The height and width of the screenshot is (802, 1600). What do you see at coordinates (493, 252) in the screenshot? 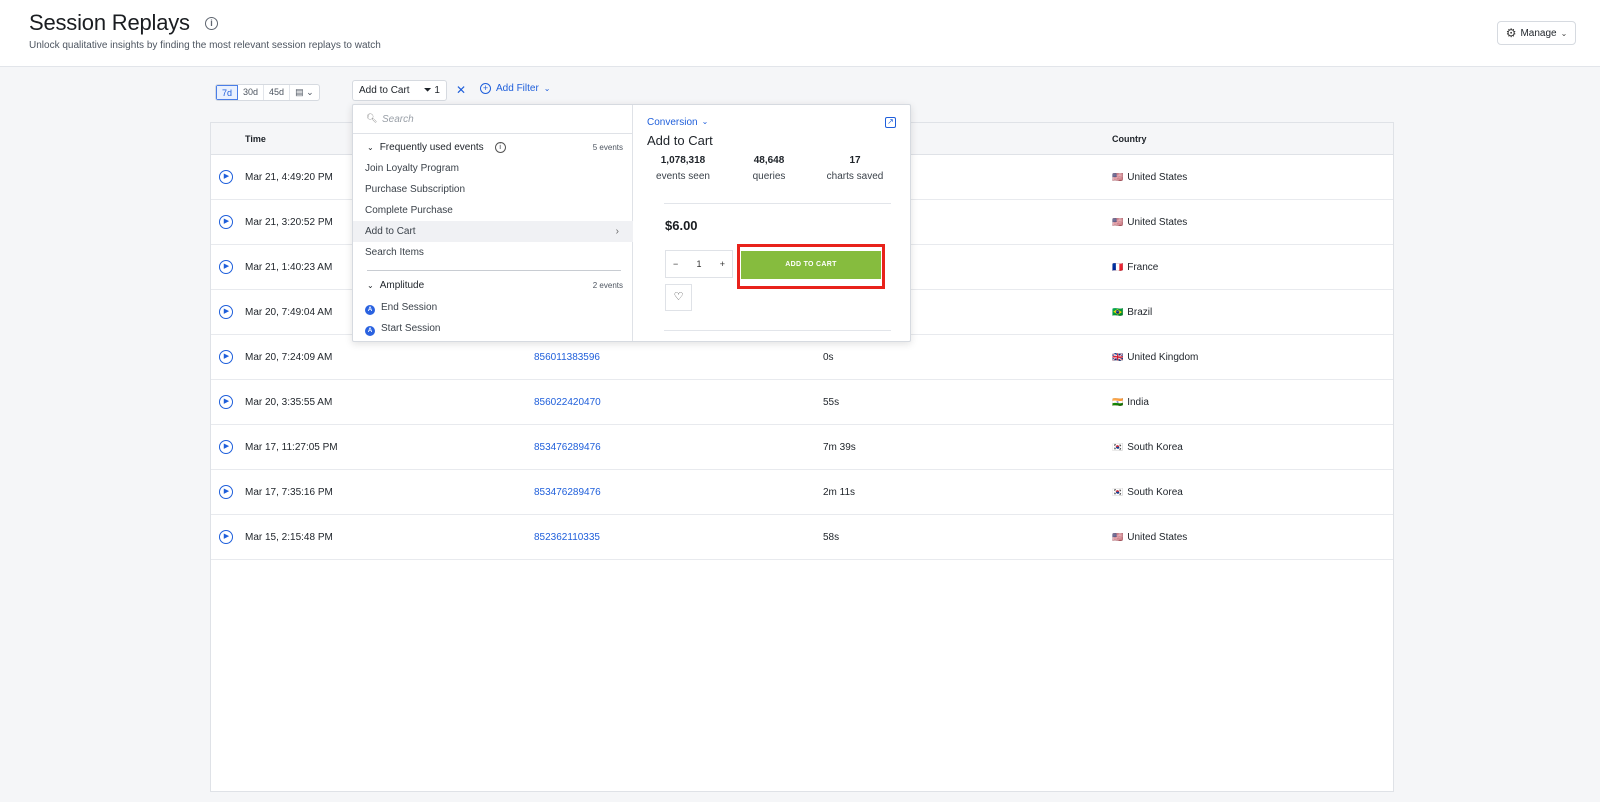
I see `event-item-search-items: Search Items` at bounding box center [493, 252].